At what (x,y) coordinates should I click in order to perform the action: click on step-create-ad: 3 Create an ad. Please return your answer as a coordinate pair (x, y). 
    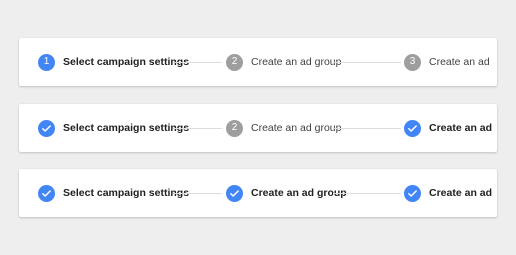
    Looking at the image, I should click on (447, 62).